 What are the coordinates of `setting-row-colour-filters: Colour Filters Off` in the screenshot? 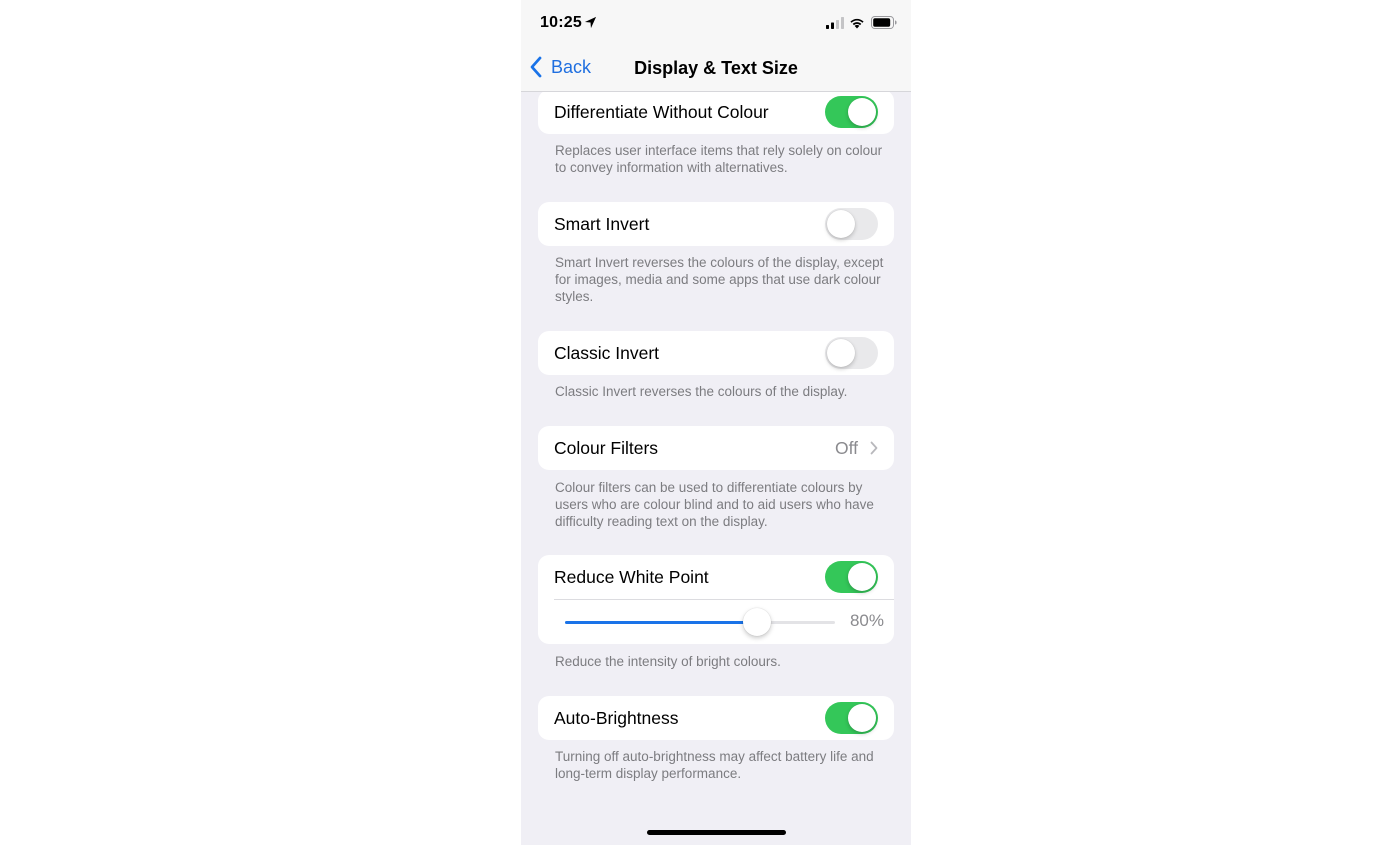 It's located at (716, 448).